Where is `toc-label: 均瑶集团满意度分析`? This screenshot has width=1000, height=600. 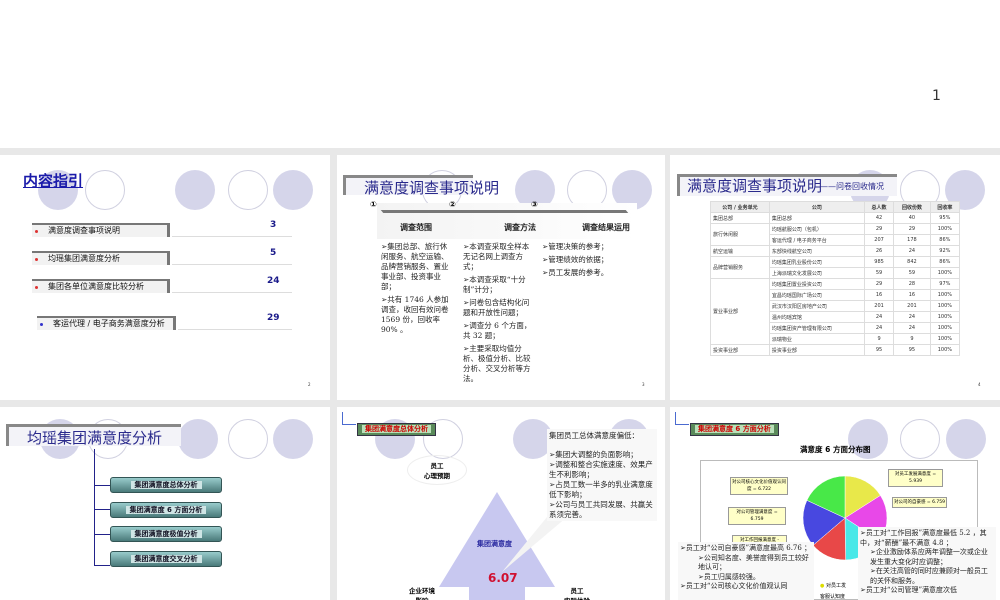
toc-label: 均瑶集团满意度分析 is located at coordinates (84, 258).